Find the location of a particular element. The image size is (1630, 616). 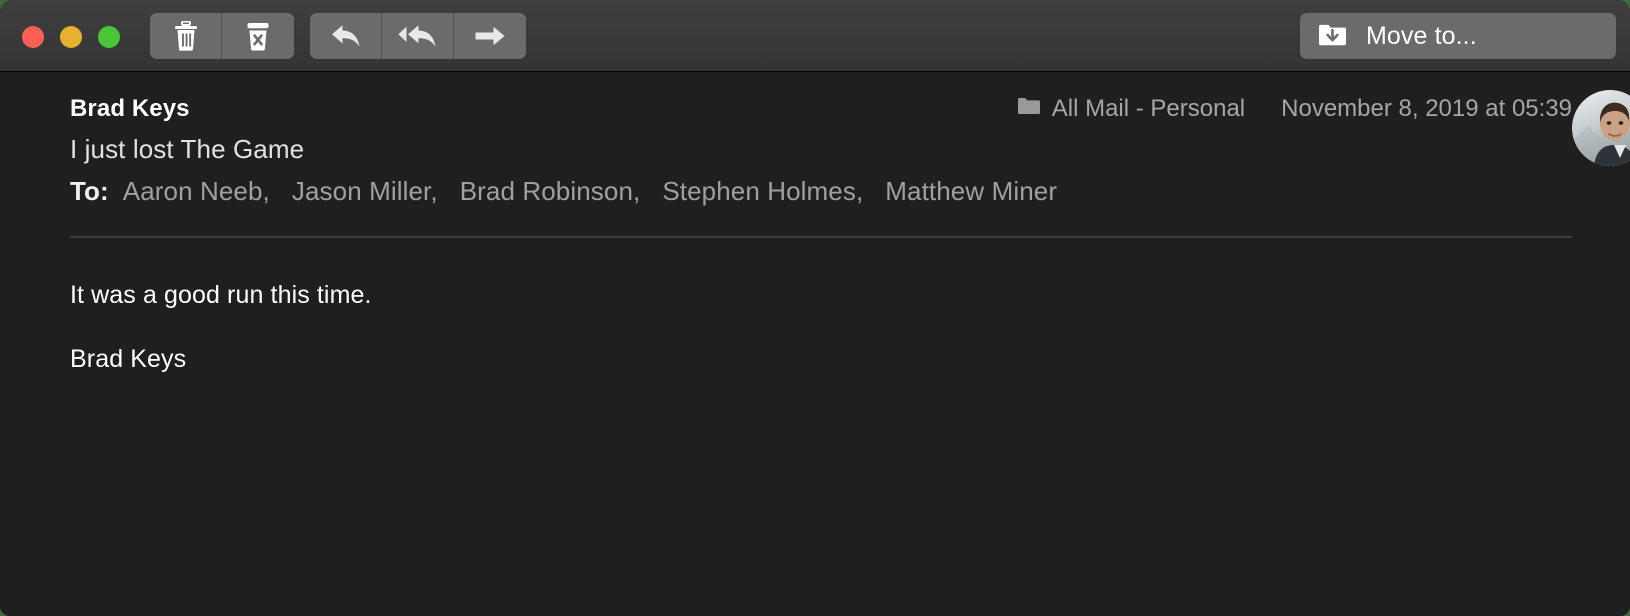

minimize-window-button is located at coordinates (71, 37).